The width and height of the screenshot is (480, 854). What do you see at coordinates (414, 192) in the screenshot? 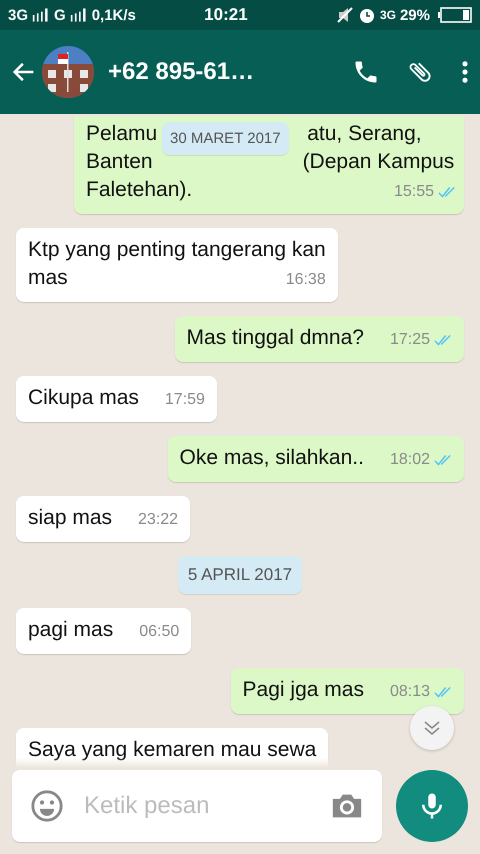
I see `message-time: 15:55` at bounding box center [414, 192].